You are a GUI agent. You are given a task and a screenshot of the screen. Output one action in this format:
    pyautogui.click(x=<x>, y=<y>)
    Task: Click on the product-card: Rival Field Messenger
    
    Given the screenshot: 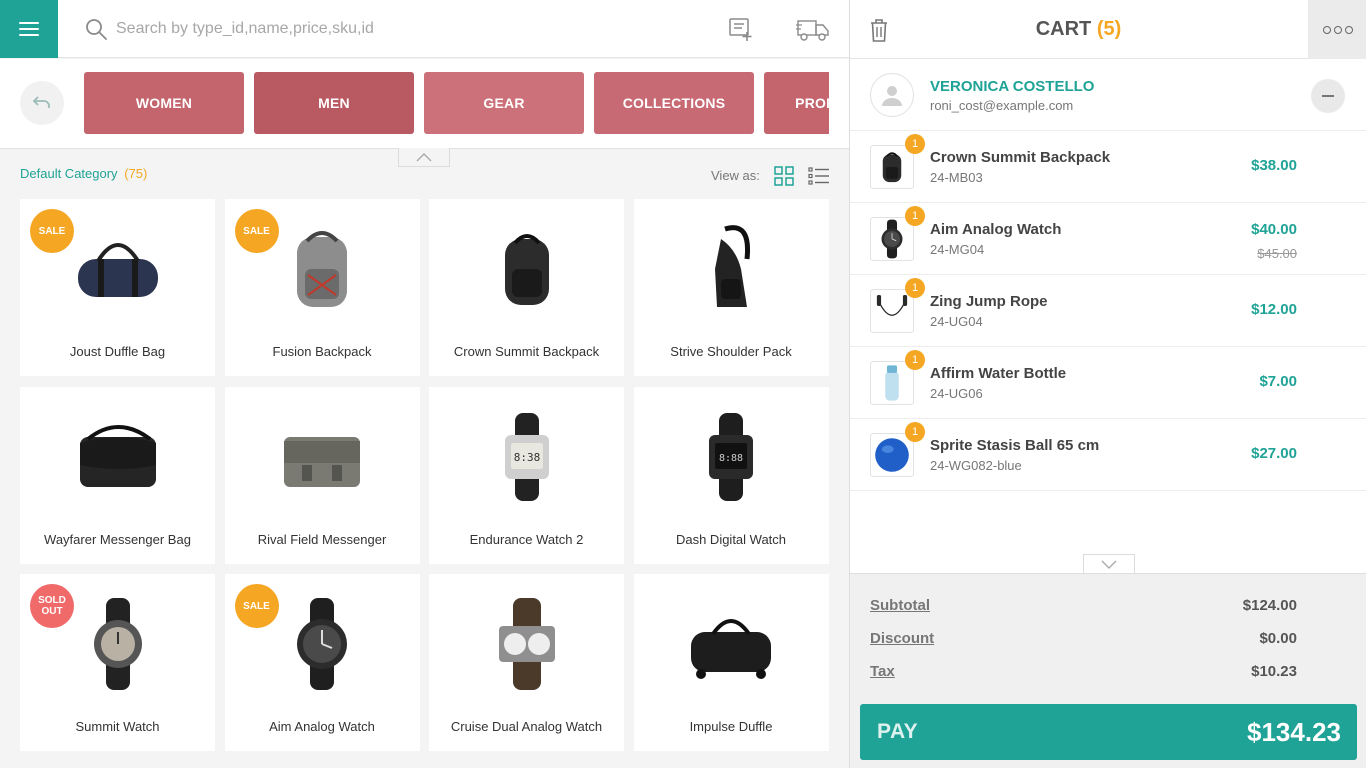 What is the action you would take?
    pyautogui.click(x=322, y=475)
    